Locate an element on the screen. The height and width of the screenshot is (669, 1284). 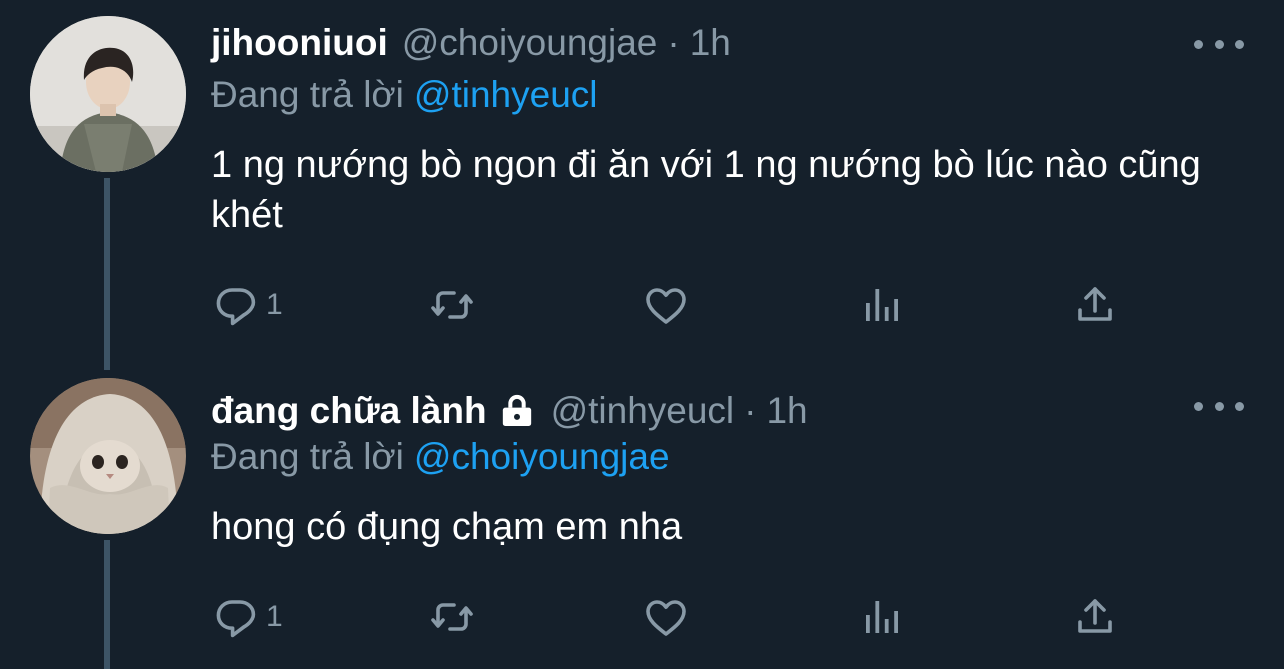
replying-to: Đang trả lời @choiyoungjae is located at coordinates (440, 457).